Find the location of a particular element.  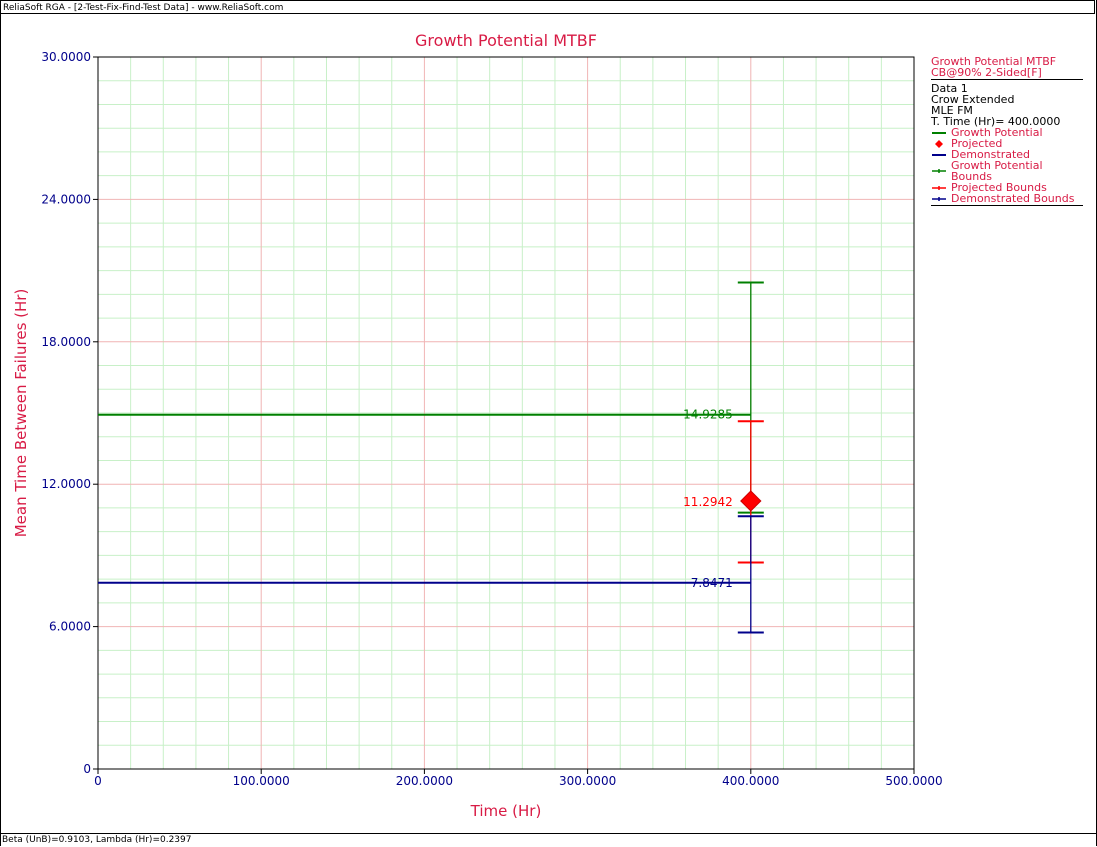

x-tick-label: 0 is located at coordinates (98, 781).